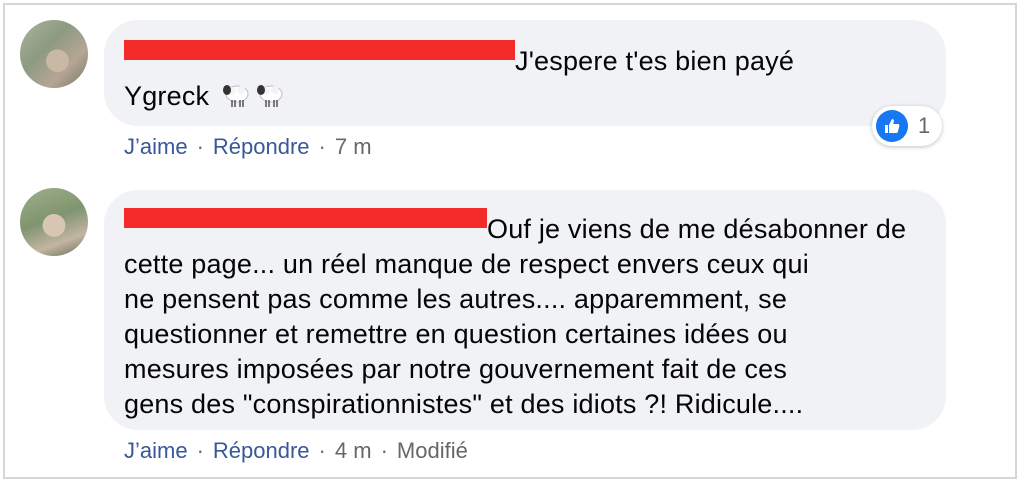 This screenshot has height=486, width=1024. What do you see at coordinates (655, 61) in the screenshot?
I see `comment-text: J'espere t'es bien payé` at bounding box center [655, 61].